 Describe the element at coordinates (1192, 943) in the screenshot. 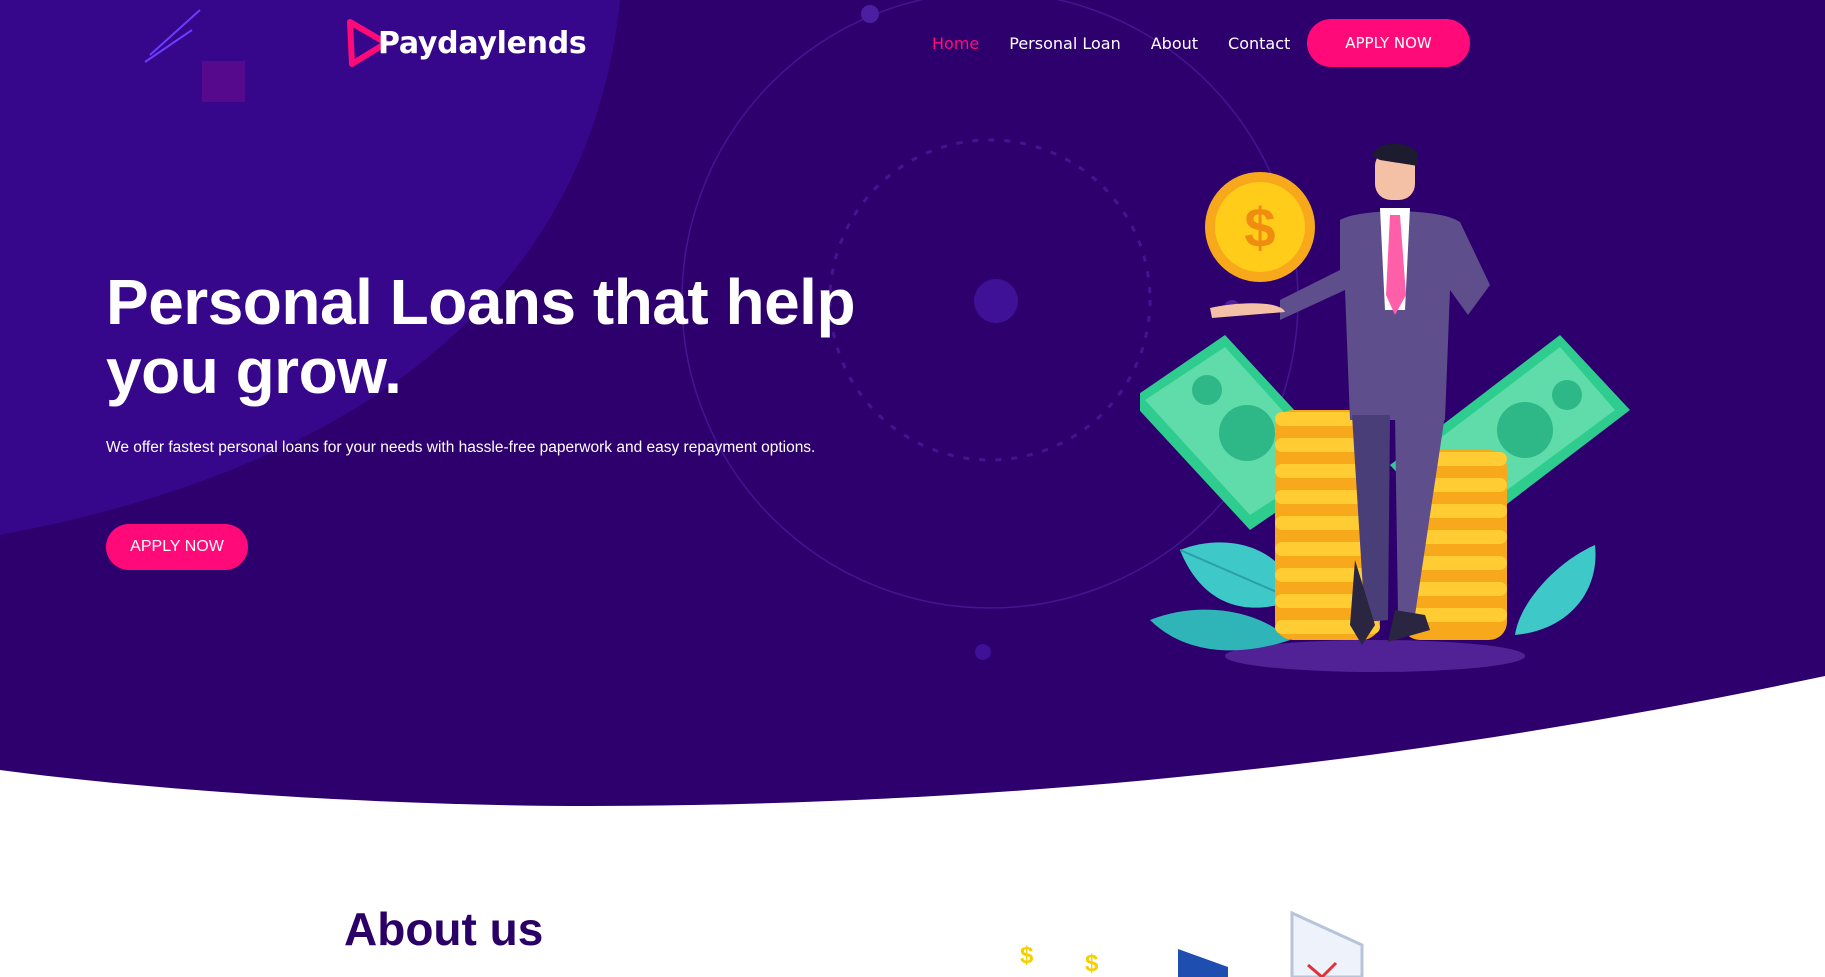

I see `about-illustration: $ $` at that location.